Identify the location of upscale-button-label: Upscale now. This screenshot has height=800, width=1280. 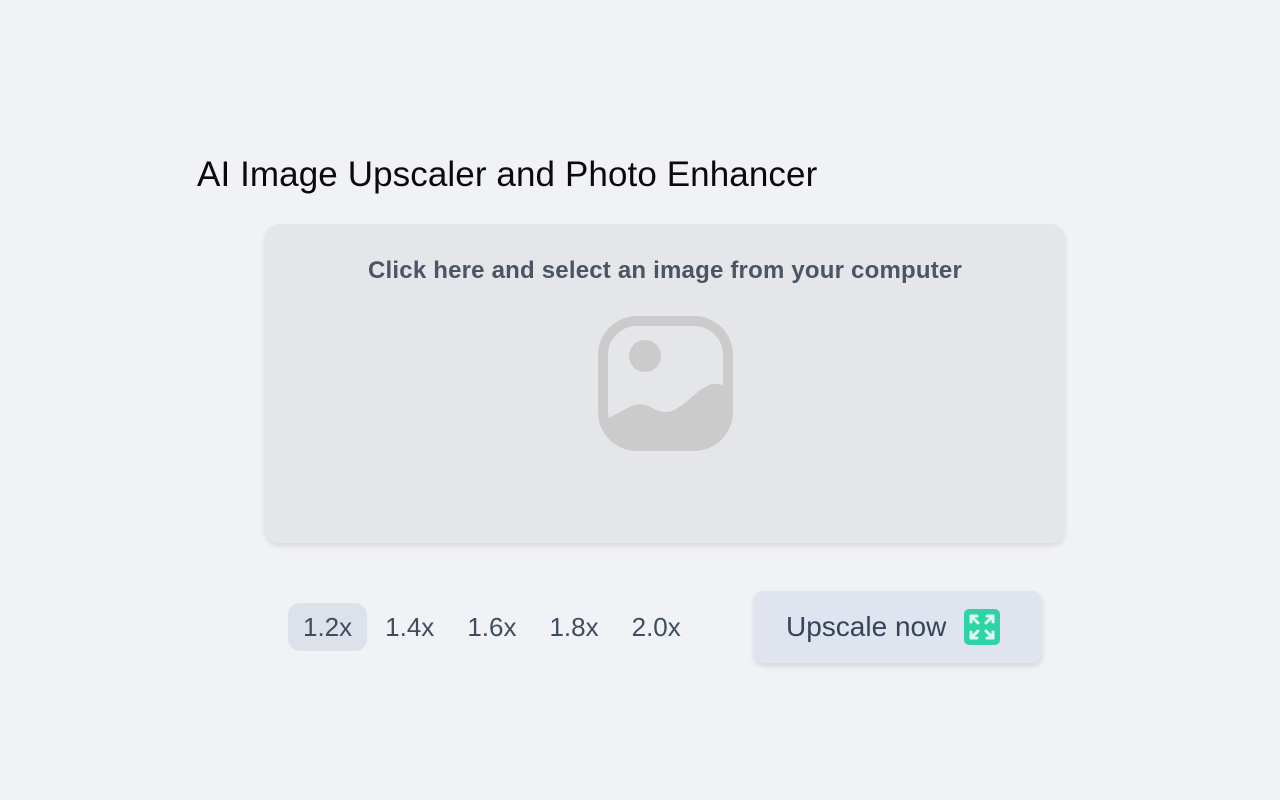
(866, 626).